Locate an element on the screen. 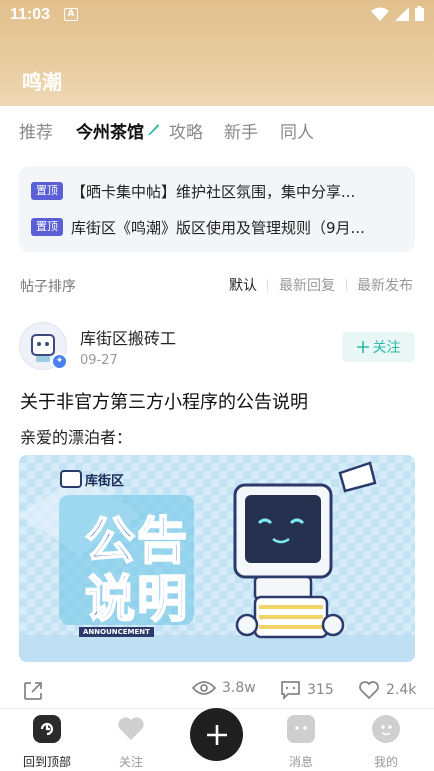 This screenshot has width=434, height=771. create-post-button is located at coordinates (216, 734).